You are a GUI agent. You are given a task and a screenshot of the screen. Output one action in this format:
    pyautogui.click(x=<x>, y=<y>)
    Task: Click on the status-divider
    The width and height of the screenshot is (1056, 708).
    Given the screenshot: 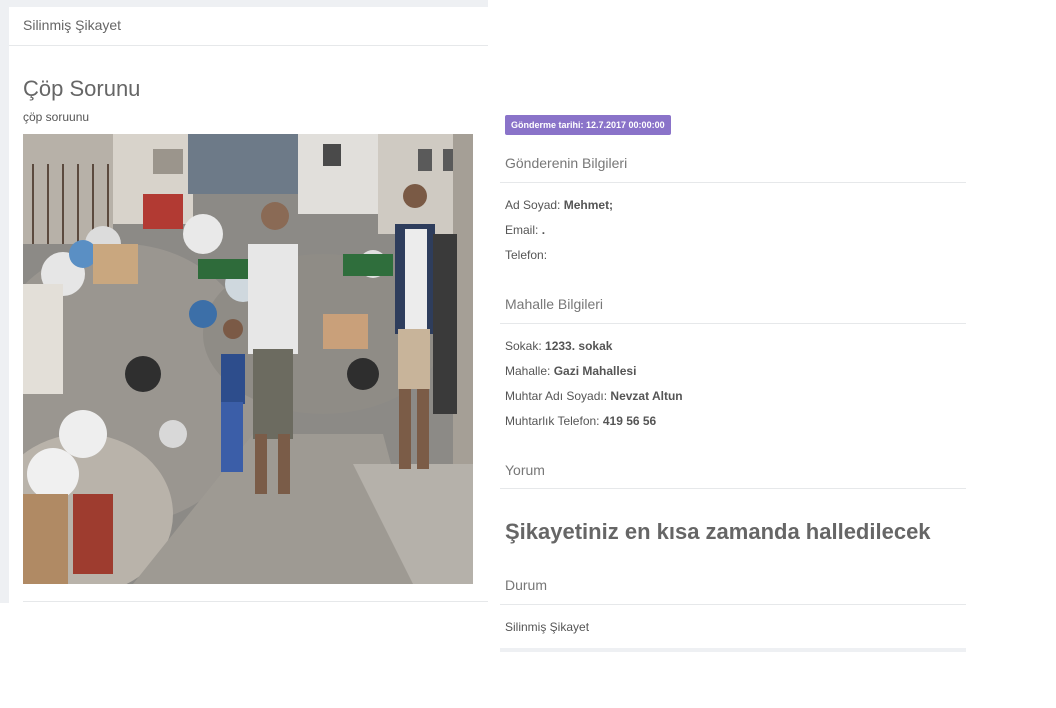 What is the action you would take?
    pyautogui.click(x=733, y=604)
    